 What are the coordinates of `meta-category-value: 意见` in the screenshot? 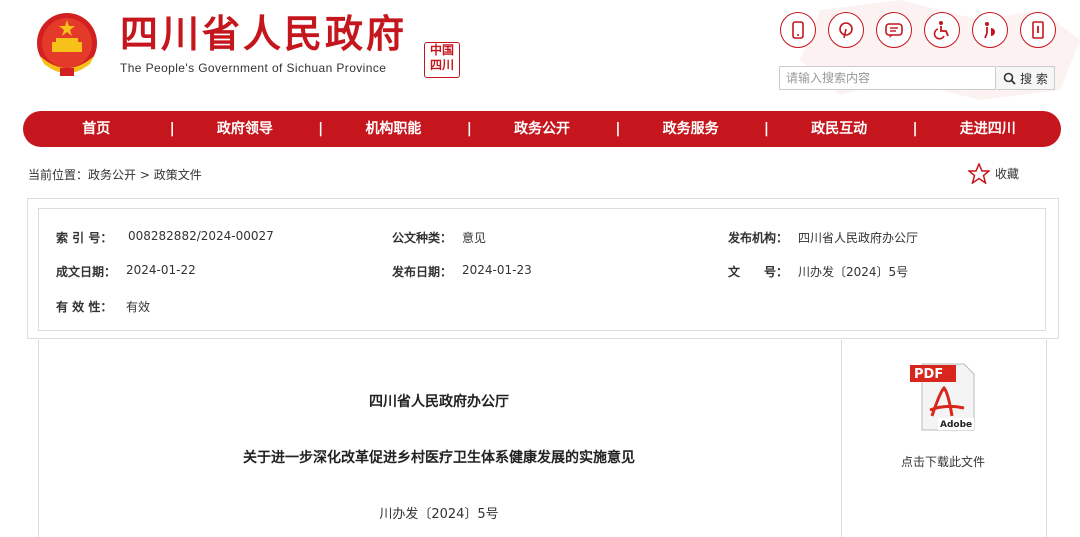 It's located at (474, 238).